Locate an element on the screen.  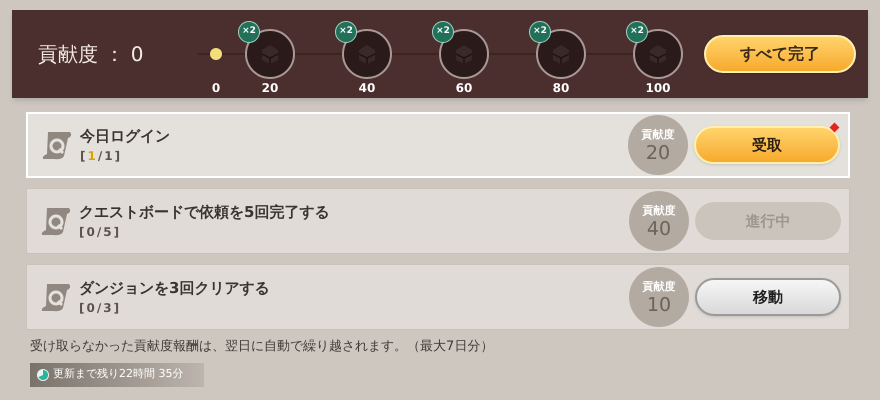
milestone-label: 60 is located at coordinates (464, 88).